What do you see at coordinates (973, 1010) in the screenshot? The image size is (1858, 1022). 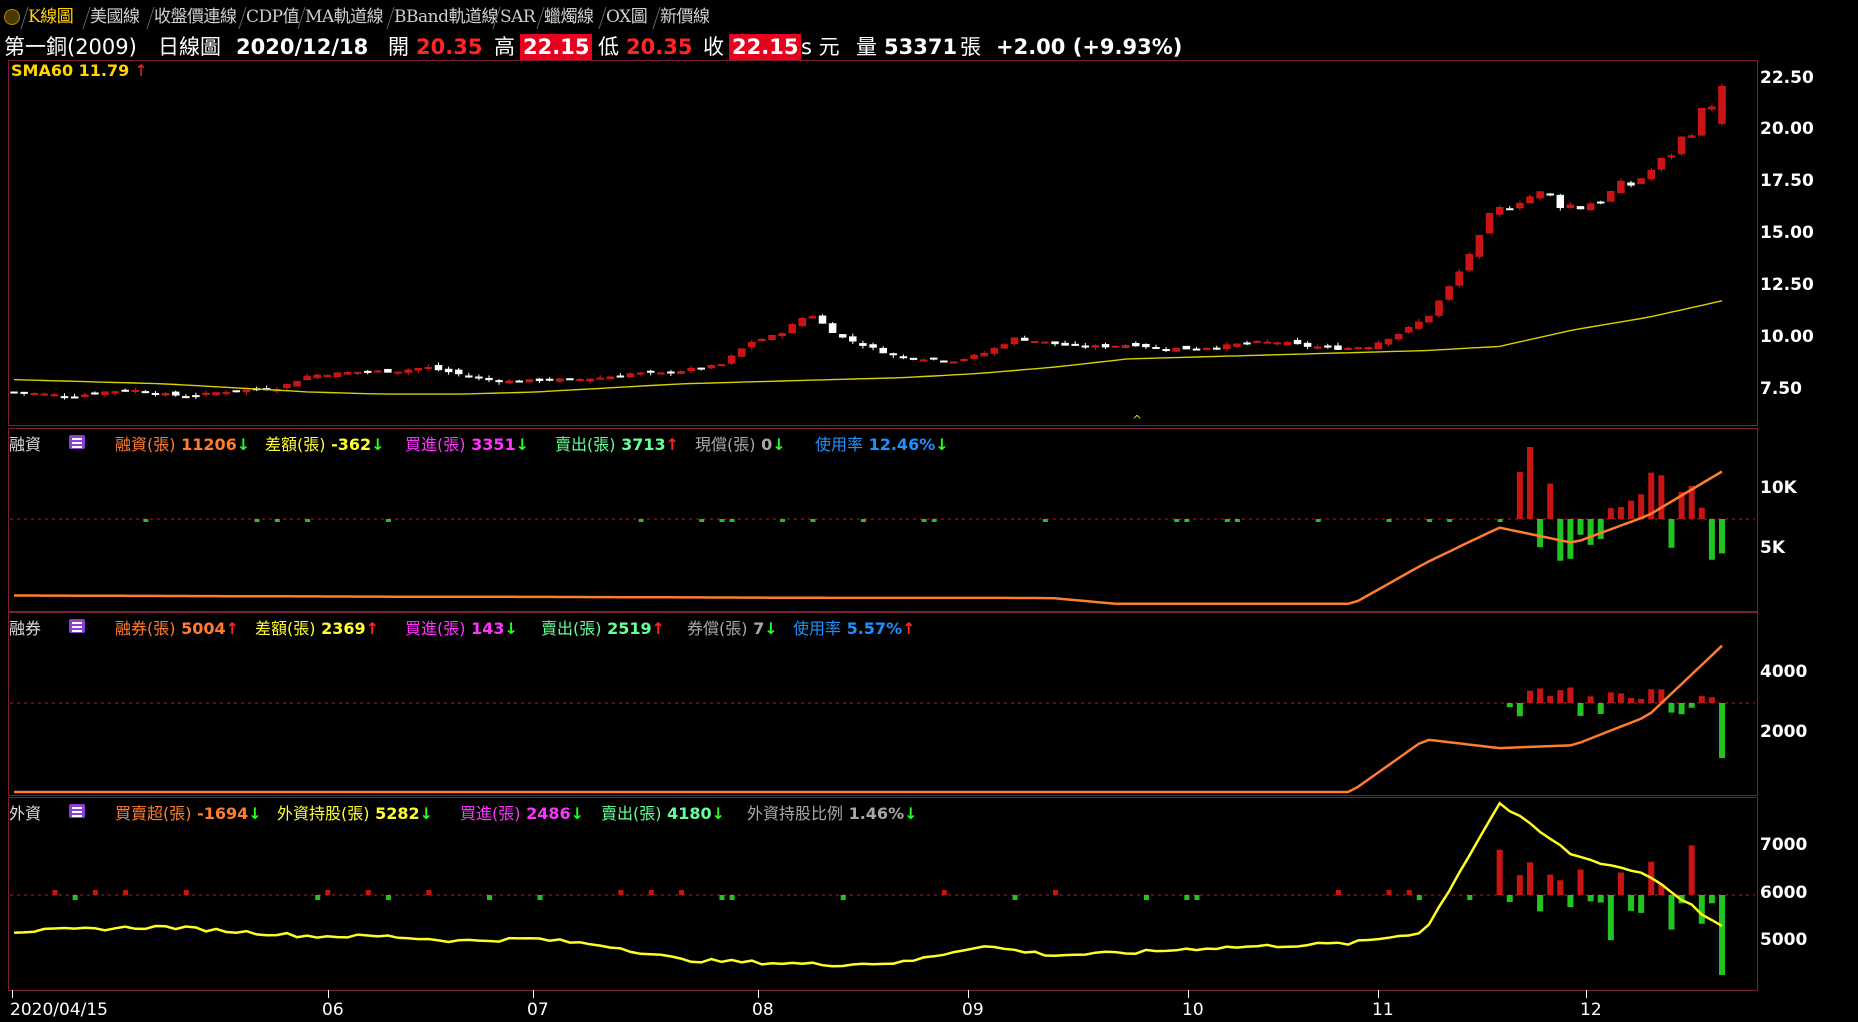 I see `x-tick-label: 09` at bounding box center [973, 1010].